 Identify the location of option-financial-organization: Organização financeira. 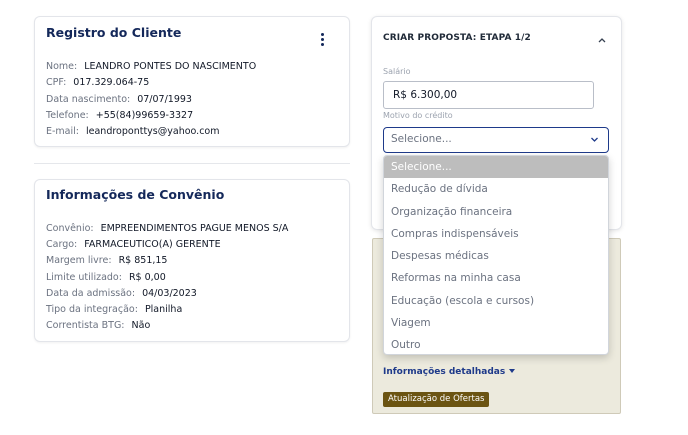
(496, 212).